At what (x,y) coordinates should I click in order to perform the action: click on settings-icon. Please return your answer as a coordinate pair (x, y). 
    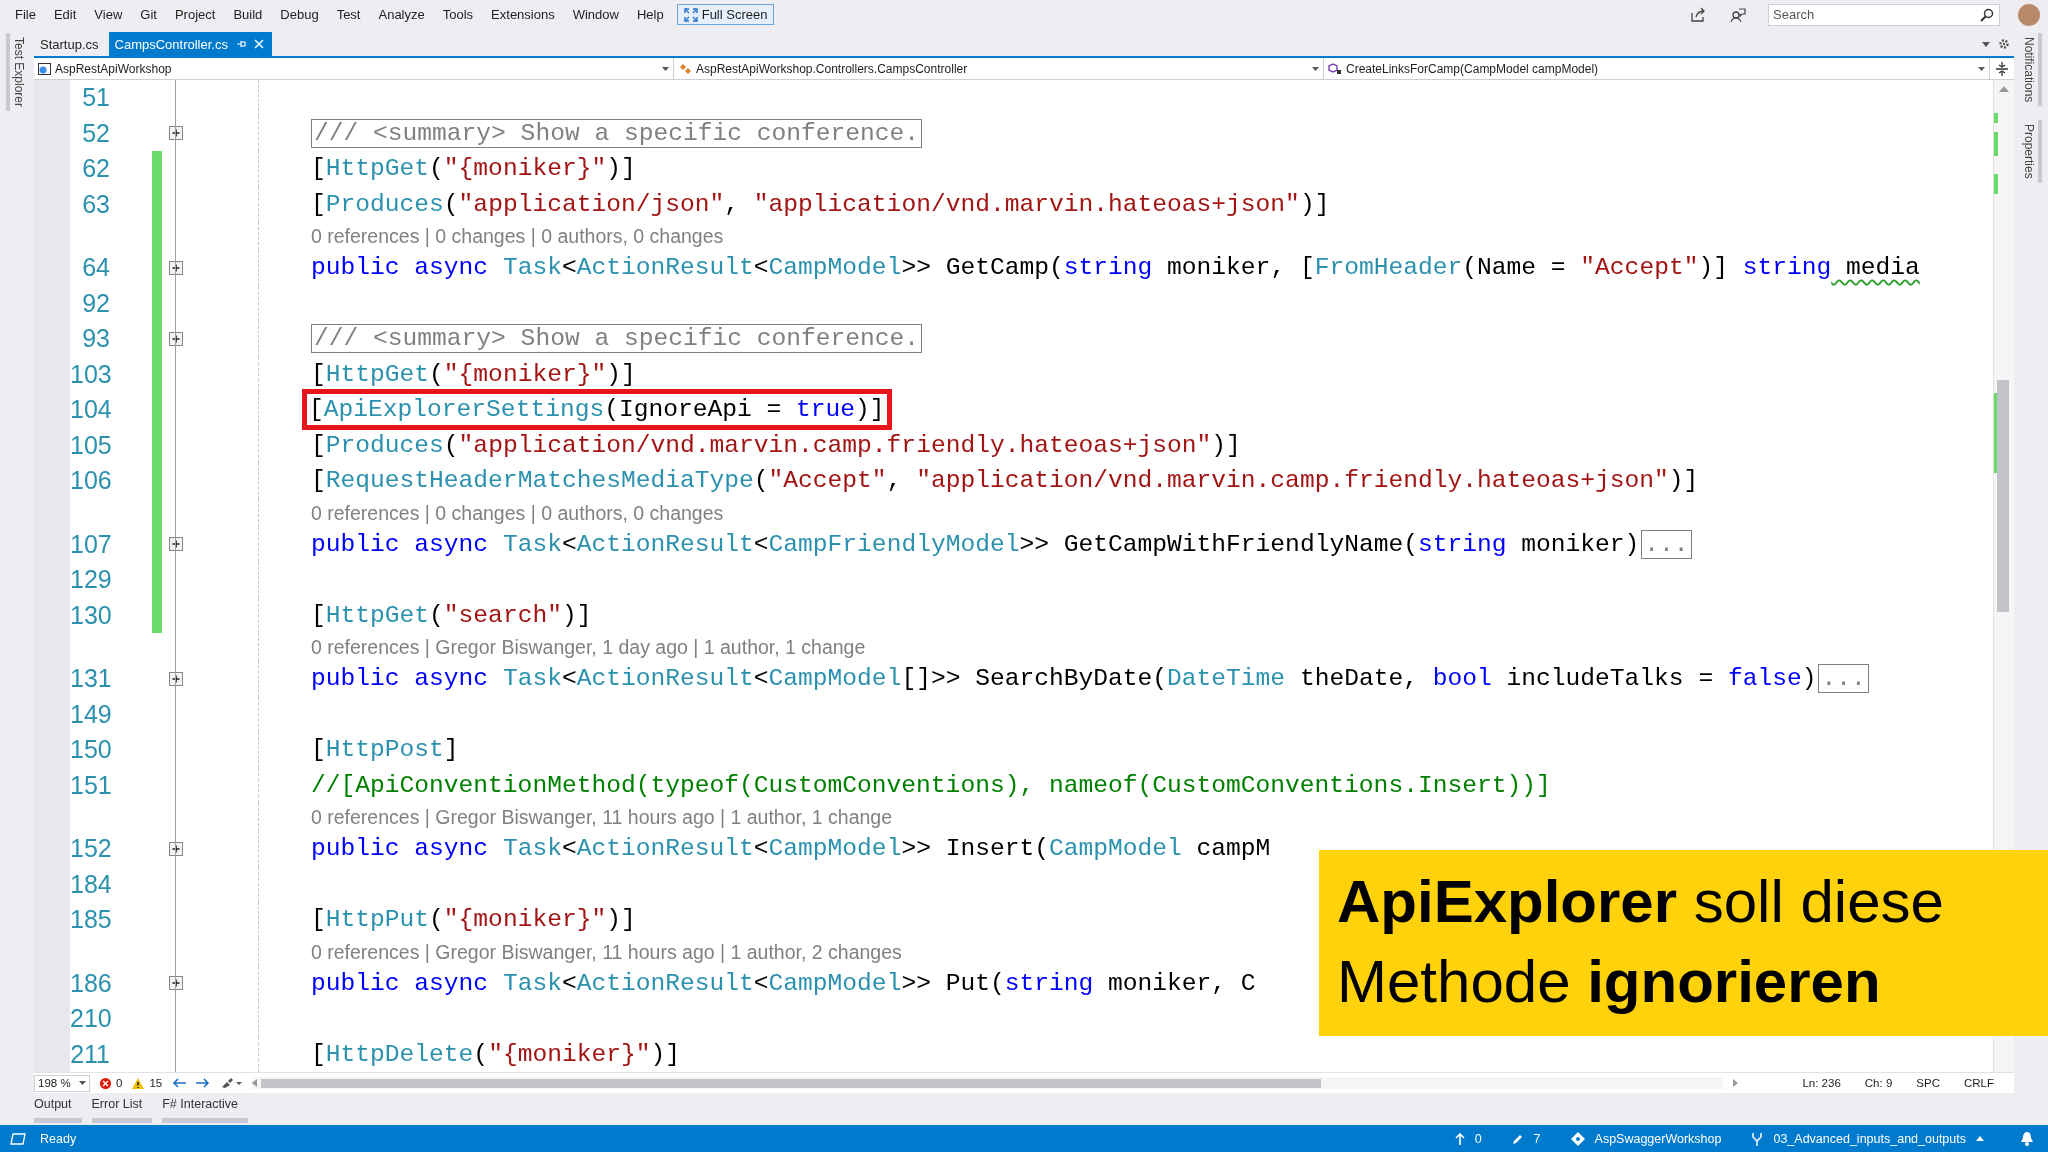
    Looking at the image, I should click on (2004, 44).